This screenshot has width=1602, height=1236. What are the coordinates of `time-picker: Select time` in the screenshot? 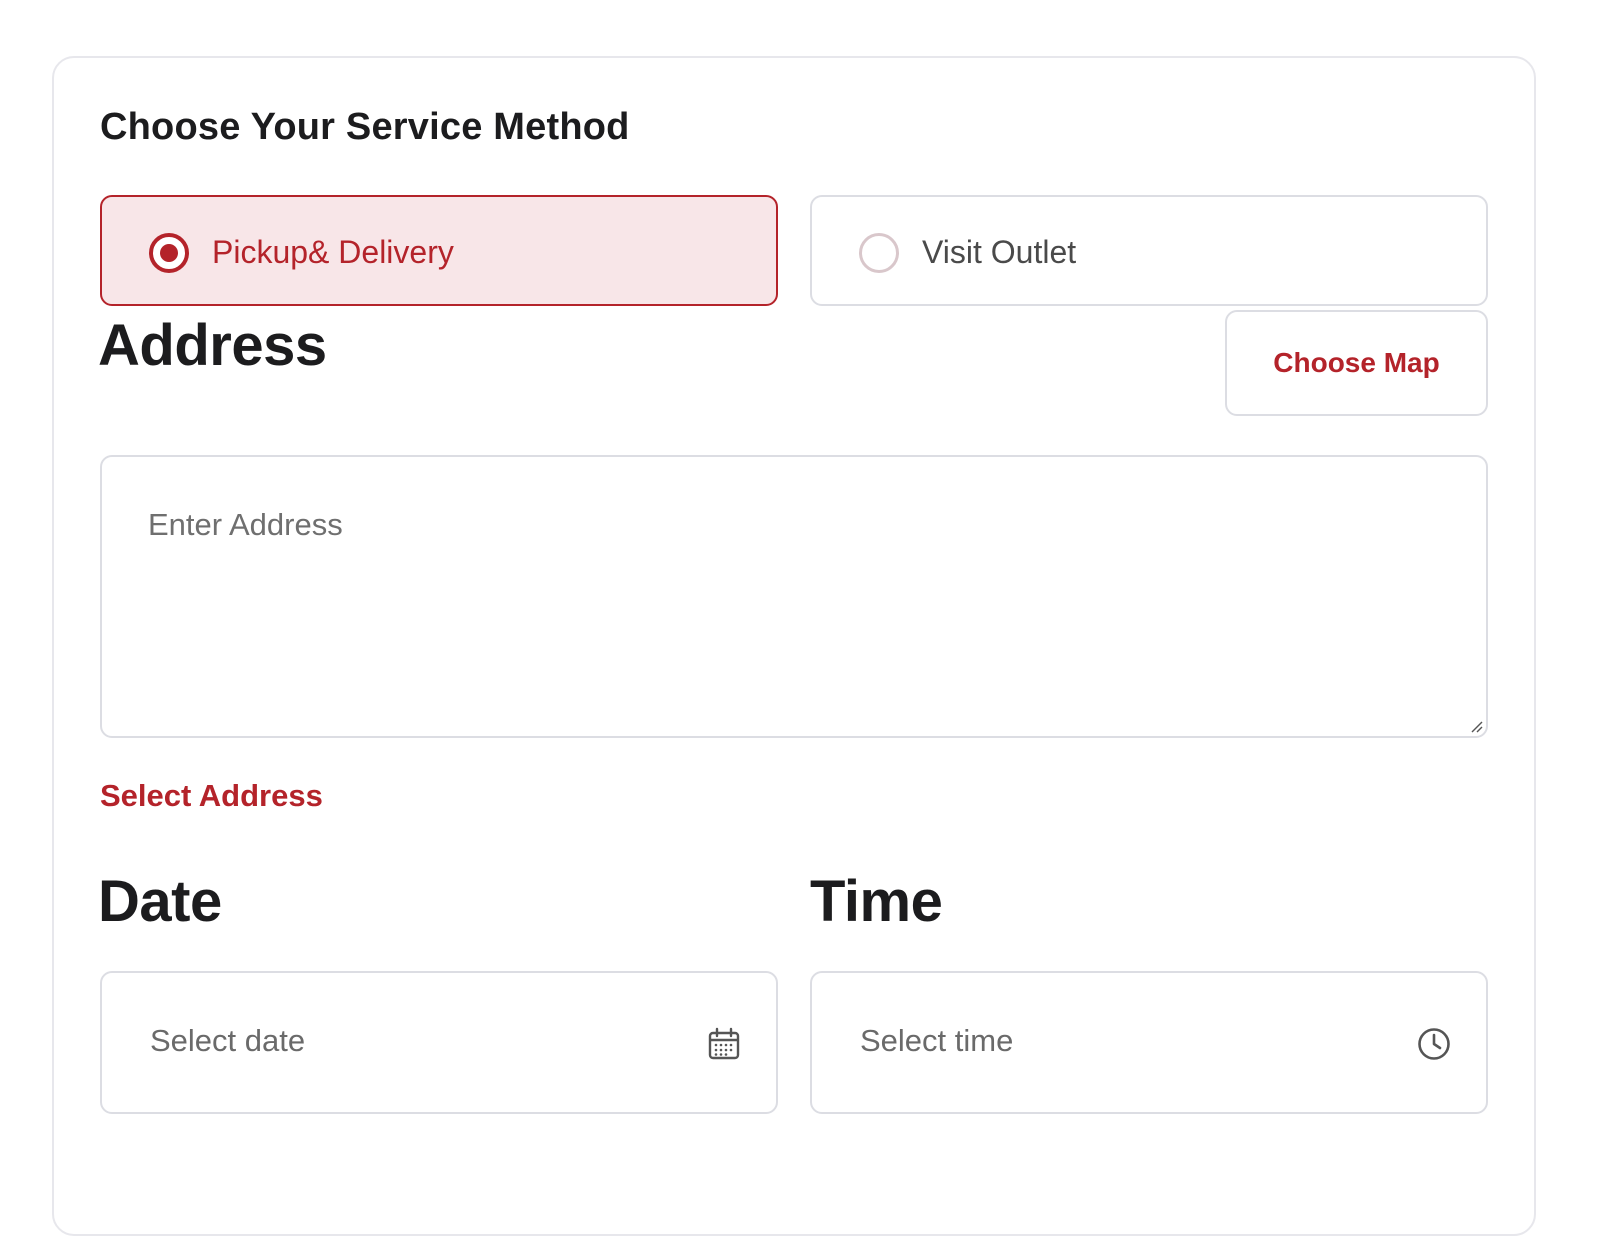 It's located at (1149, 1042).